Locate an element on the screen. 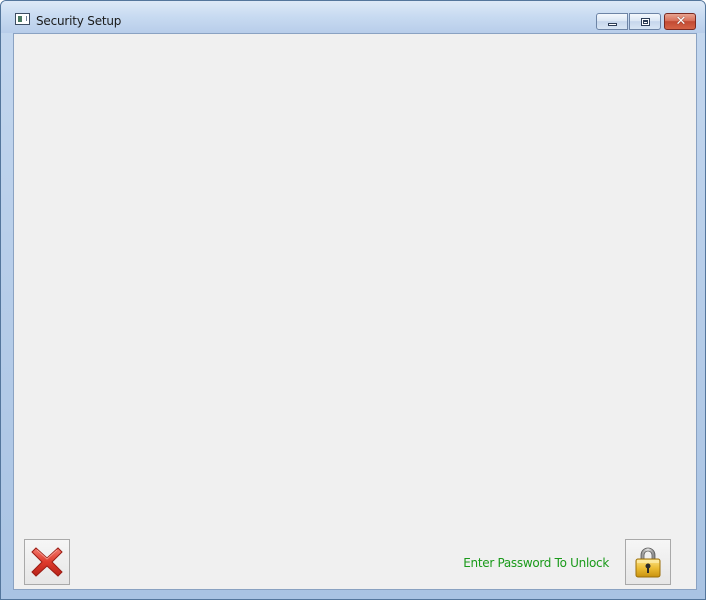  minimize-icon is located at coordinates (612, 24).